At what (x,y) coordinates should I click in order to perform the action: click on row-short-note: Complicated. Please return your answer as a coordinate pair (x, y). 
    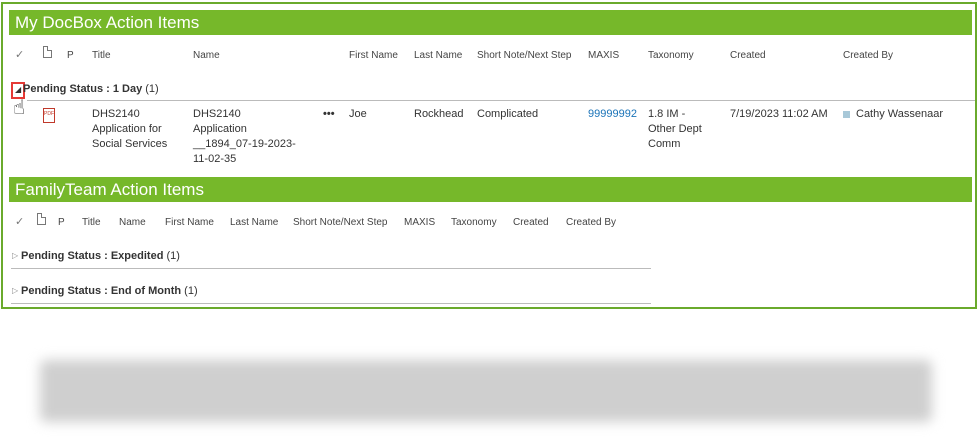
    Looking at the image, I should click on (508, 114).